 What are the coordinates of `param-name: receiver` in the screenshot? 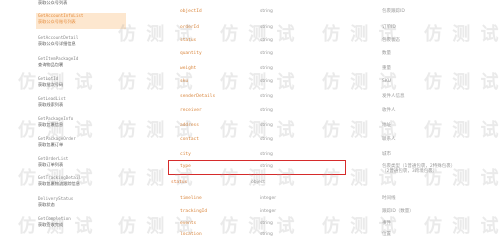 It's located at (191, 110).